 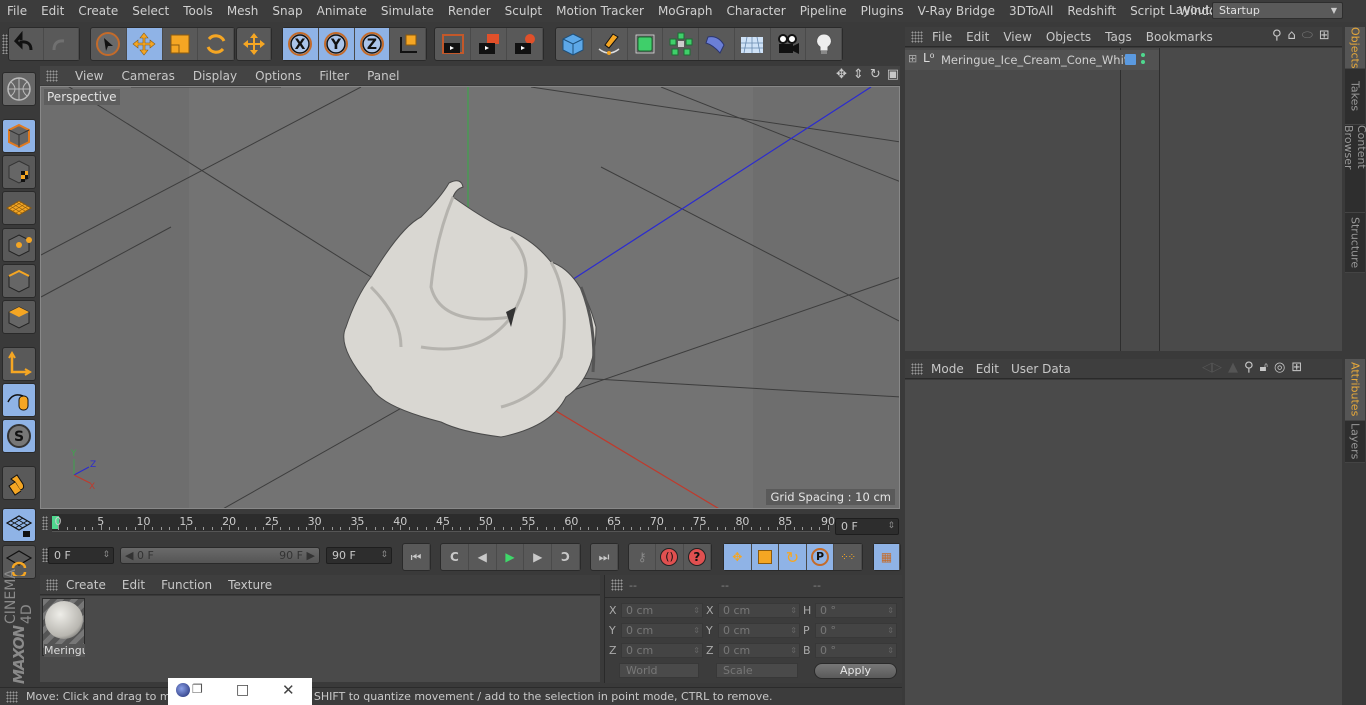 What do you see at coordinates (243, 11) in the screenshot?
I see `menu-item-5: Mesh` at bounding box center [243, 11].